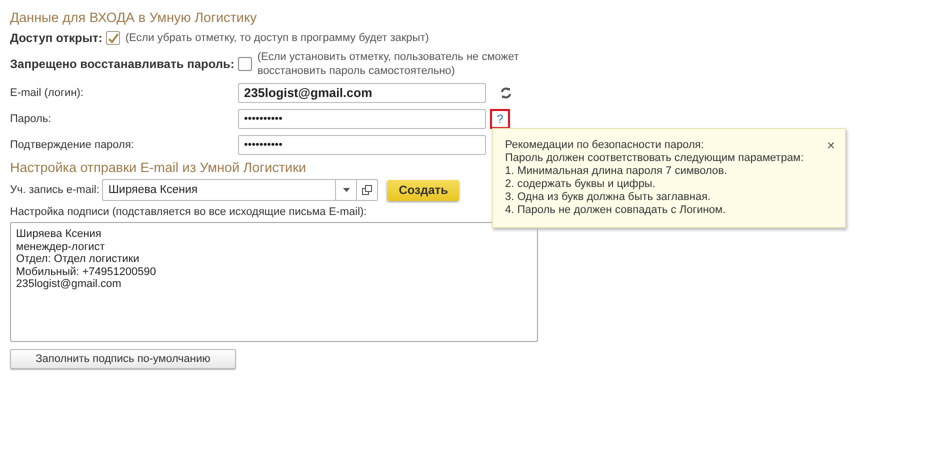 This screenshot has width=931, height=452. What do you see at coordinates (123, 359) in the screenshot?
I see `fill-signature-button: Заполнить подпись по-умолчанию` at bounding box center [123, 359].